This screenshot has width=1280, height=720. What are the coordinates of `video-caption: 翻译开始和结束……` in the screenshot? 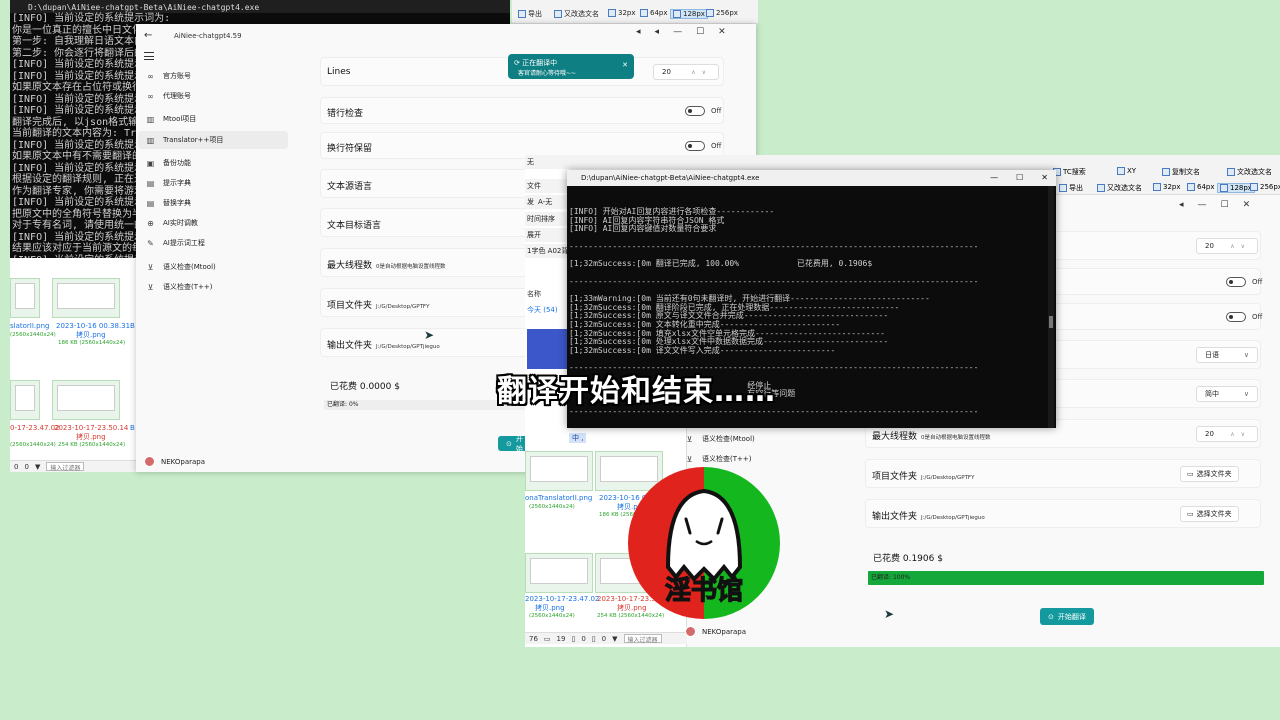 It's located at (636, 391).